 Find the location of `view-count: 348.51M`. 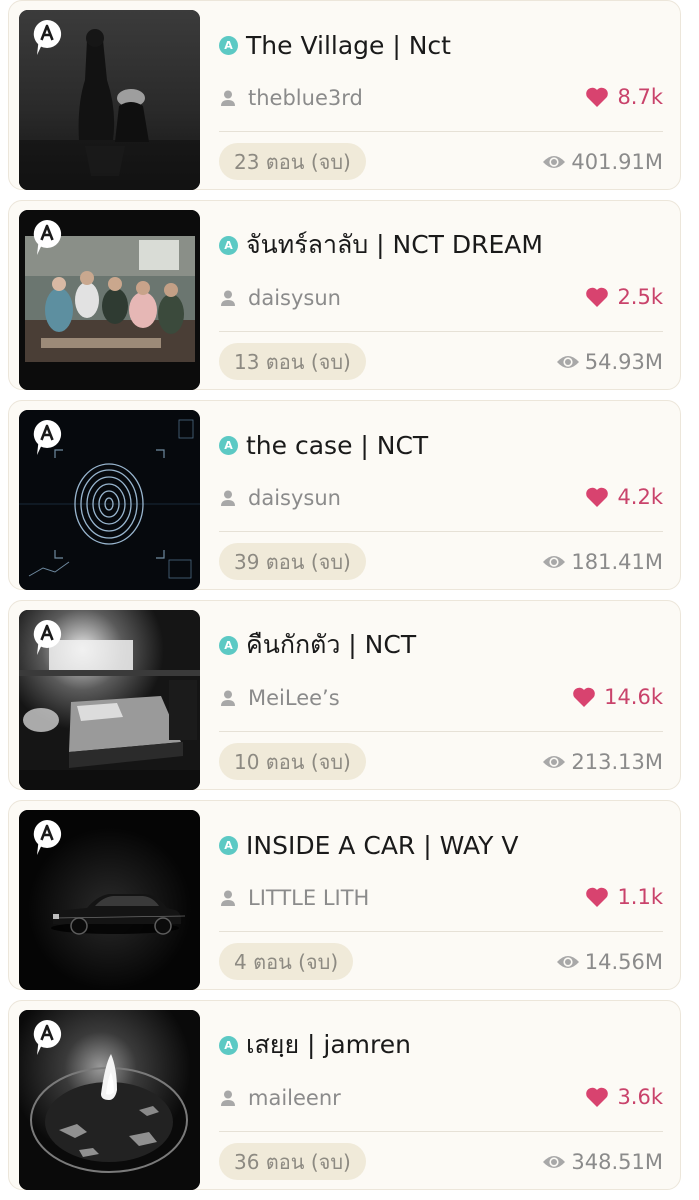

view-count: 348.51M is located at coordinates (602, 1162).